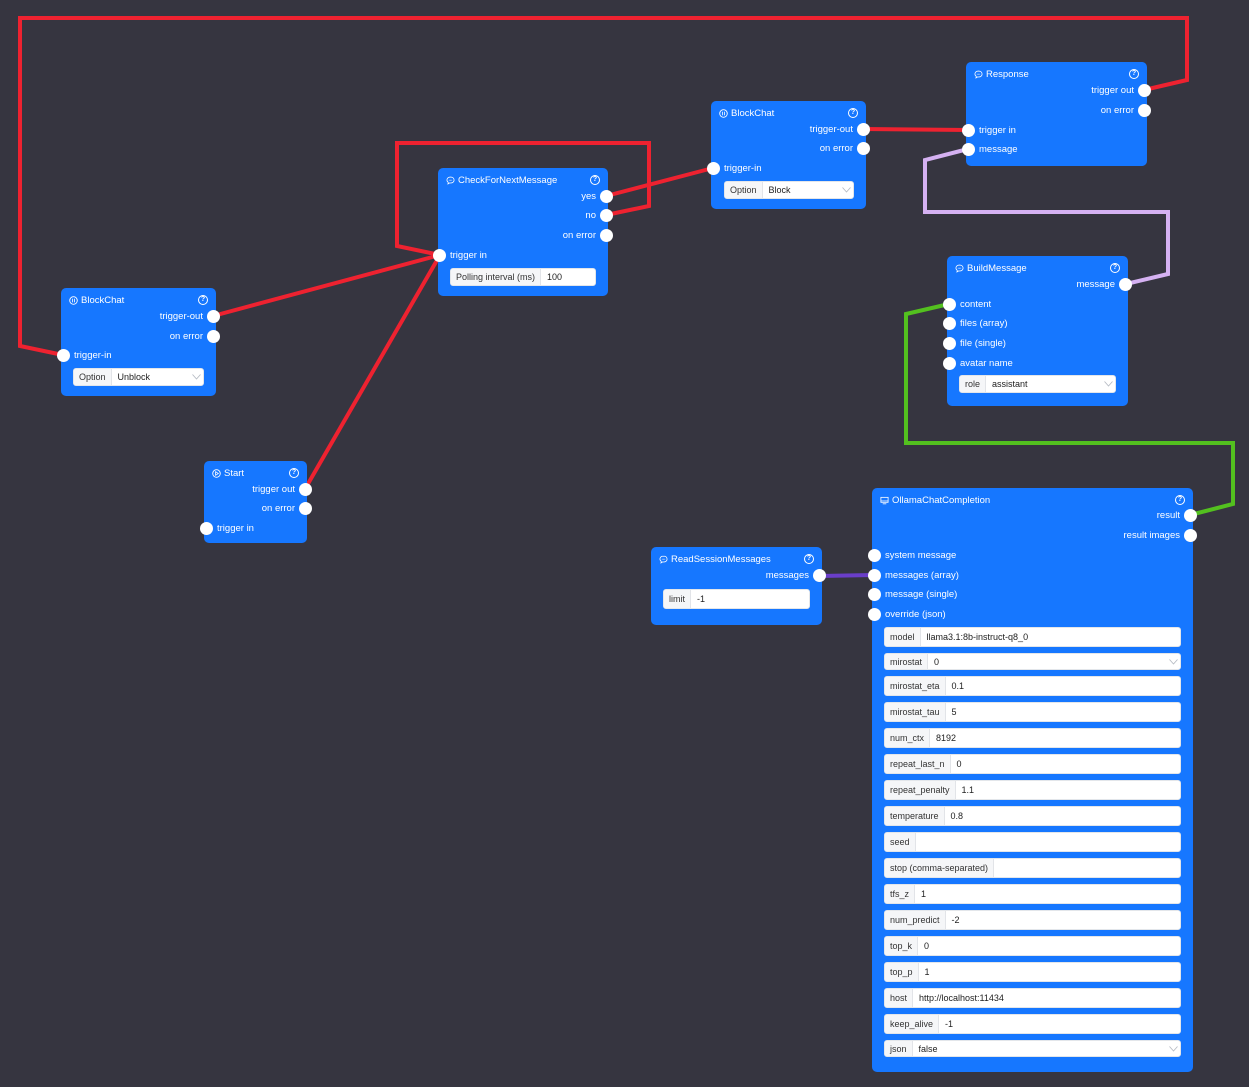 The image size is (1249, 1087). I want to click on input-port-files-array: files (array), so click(975, 323).